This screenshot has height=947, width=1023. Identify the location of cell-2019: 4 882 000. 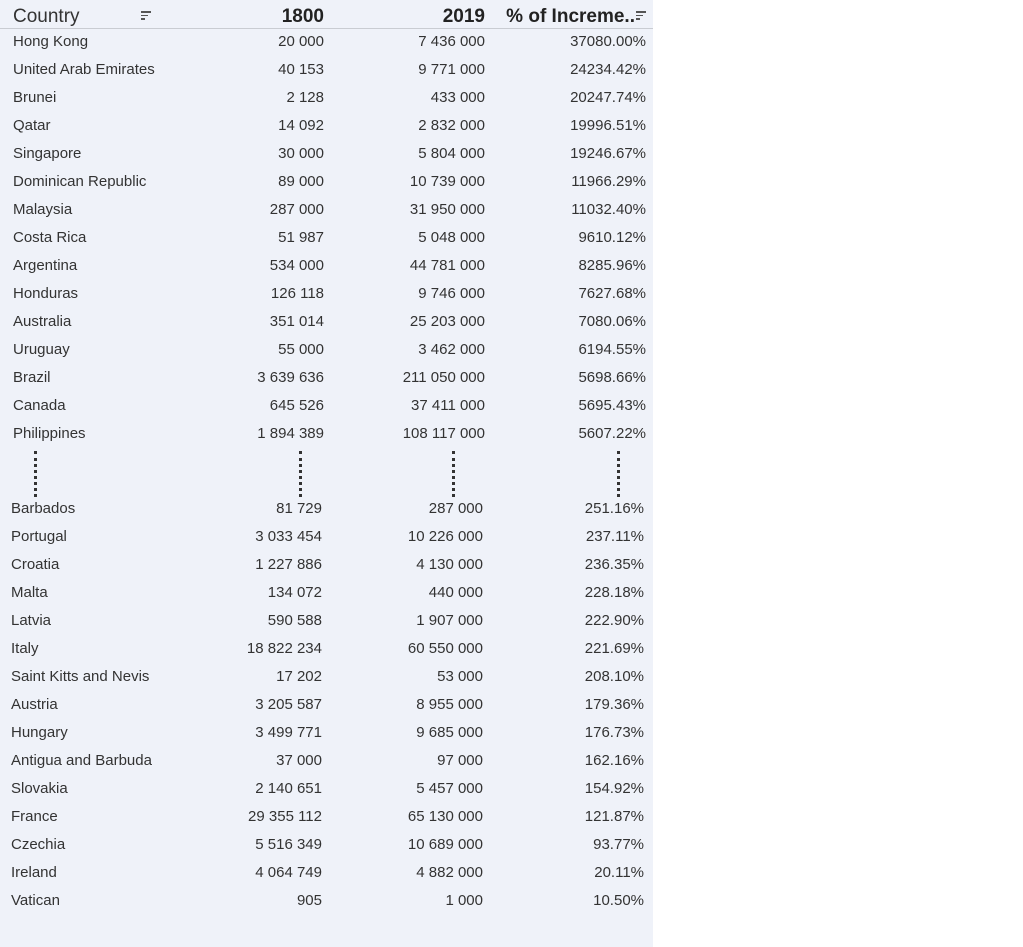
(449, 872).